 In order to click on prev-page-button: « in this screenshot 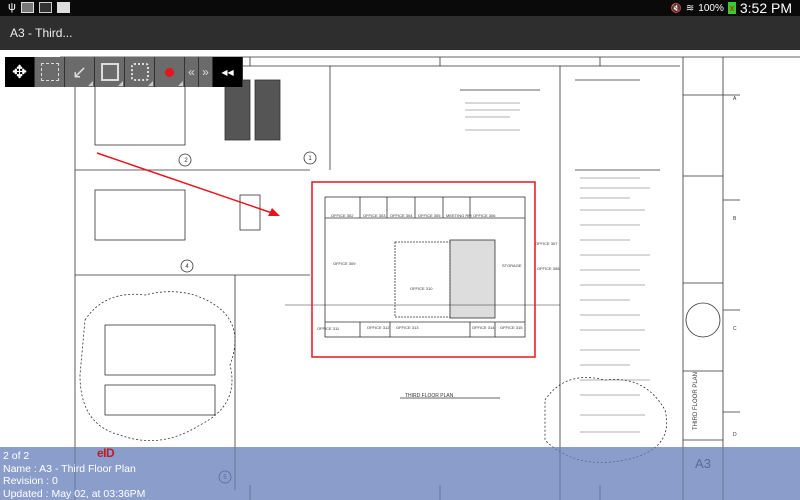, I will do `click(192, 72)`.